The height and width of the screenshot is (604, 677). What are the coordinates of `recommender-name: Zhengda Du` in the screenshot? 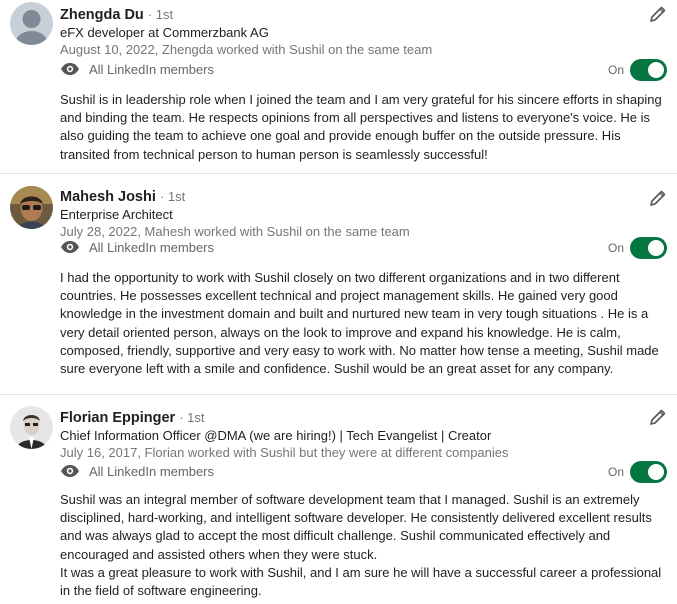 It's located at (102, 15).